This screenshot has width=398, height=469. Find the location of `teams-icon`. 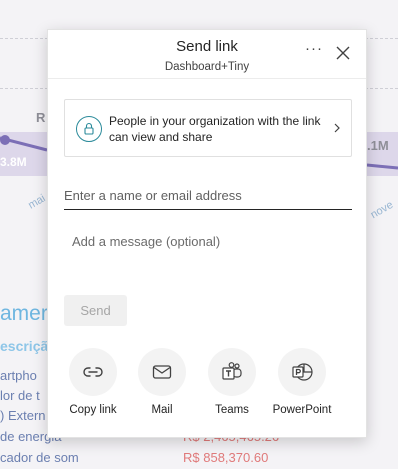

teams-icon is located at coordinates (232, 371).